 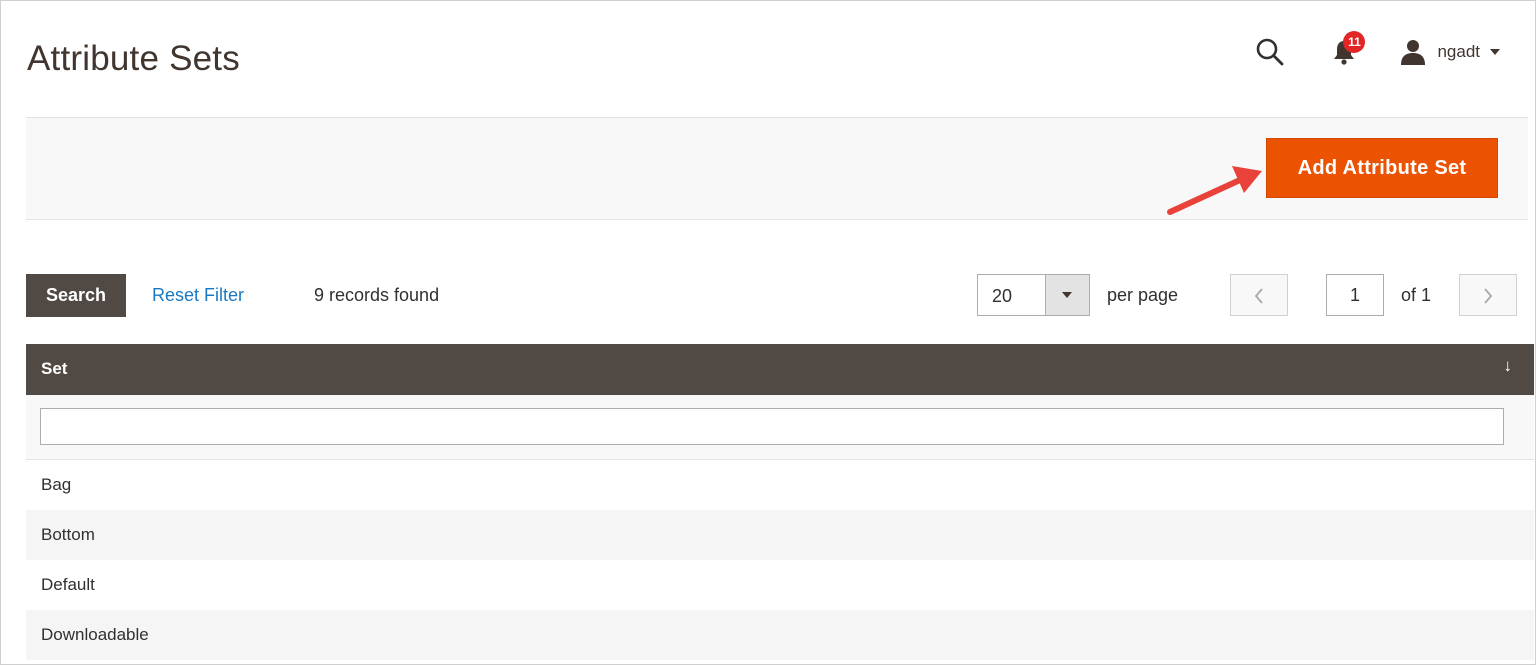 What do you see at coordinates (780, 369) in the screenshot?
I see `grid-header-set: Set ↓` at bounding box center [780, 369].